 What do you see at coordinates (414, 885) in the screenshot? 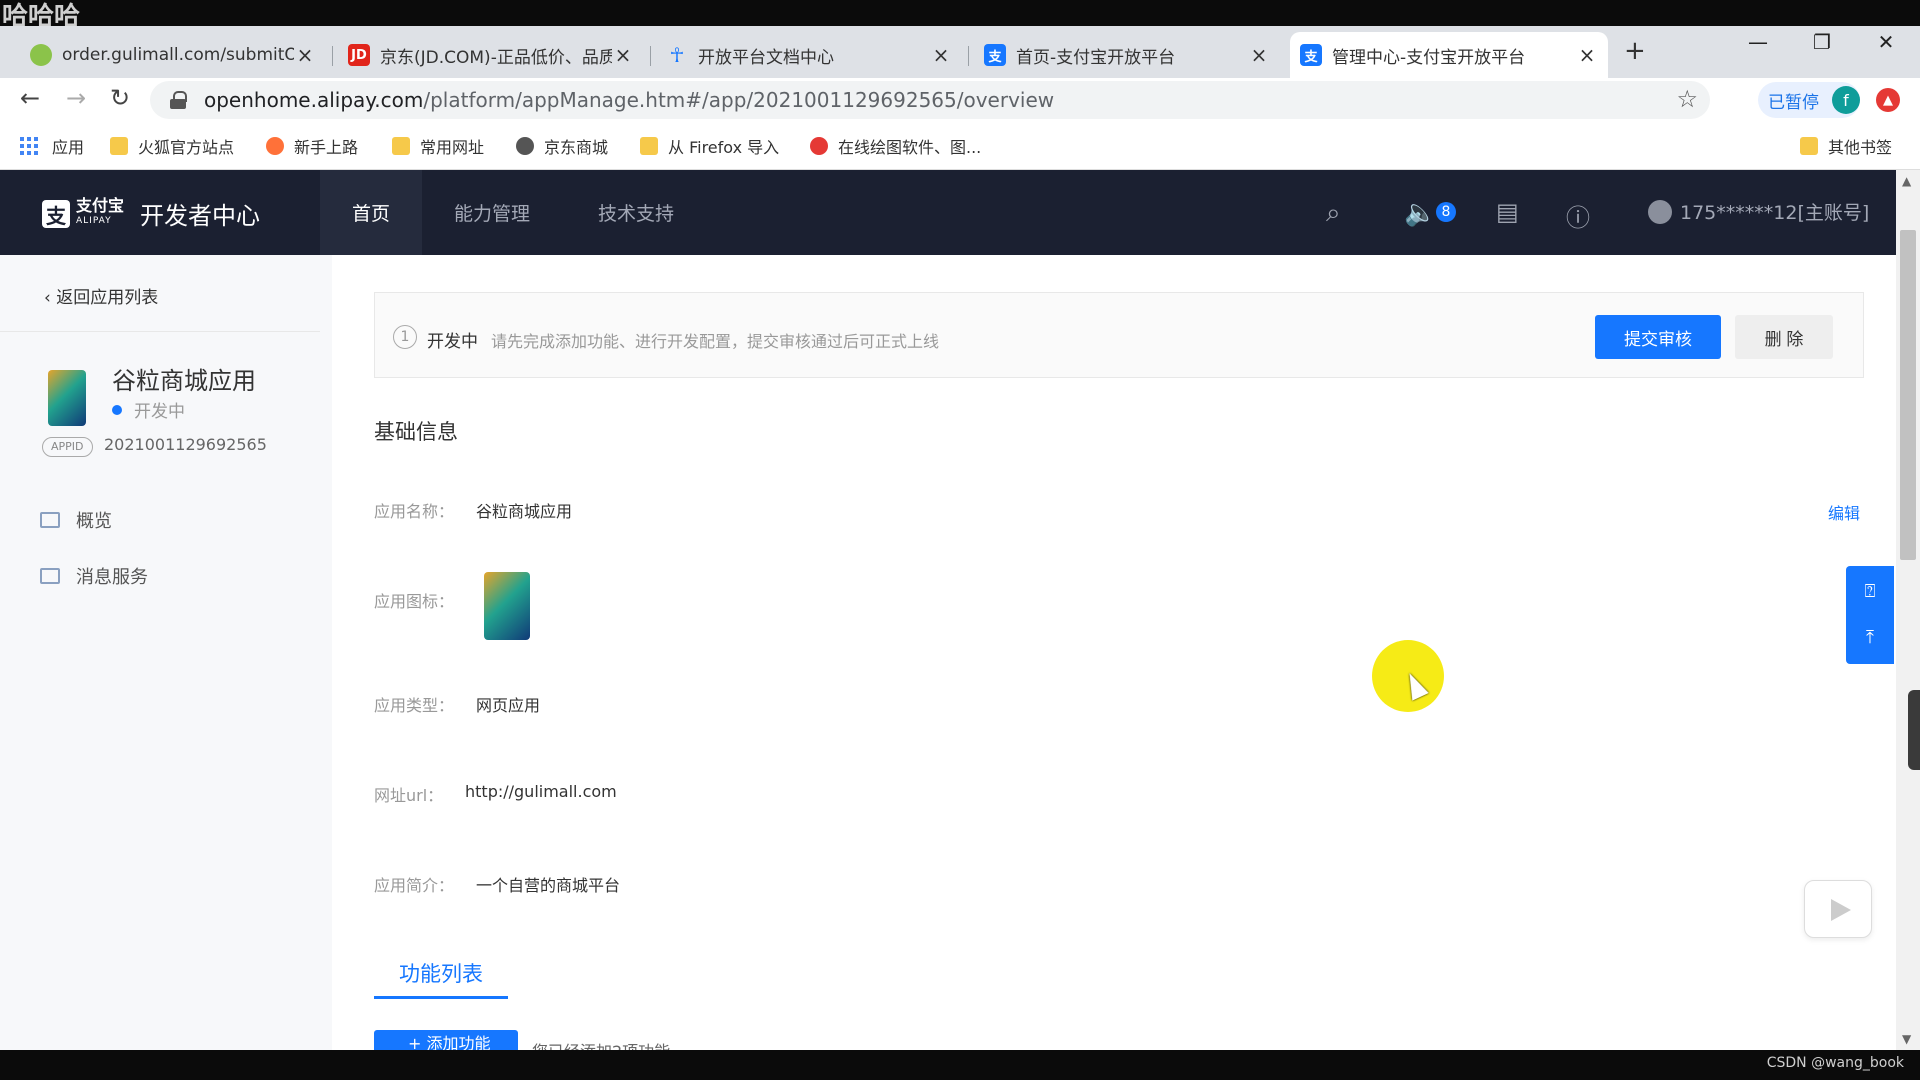
I see `field-label-app-intro: 应用简介：` at bounding box center [414, 885].